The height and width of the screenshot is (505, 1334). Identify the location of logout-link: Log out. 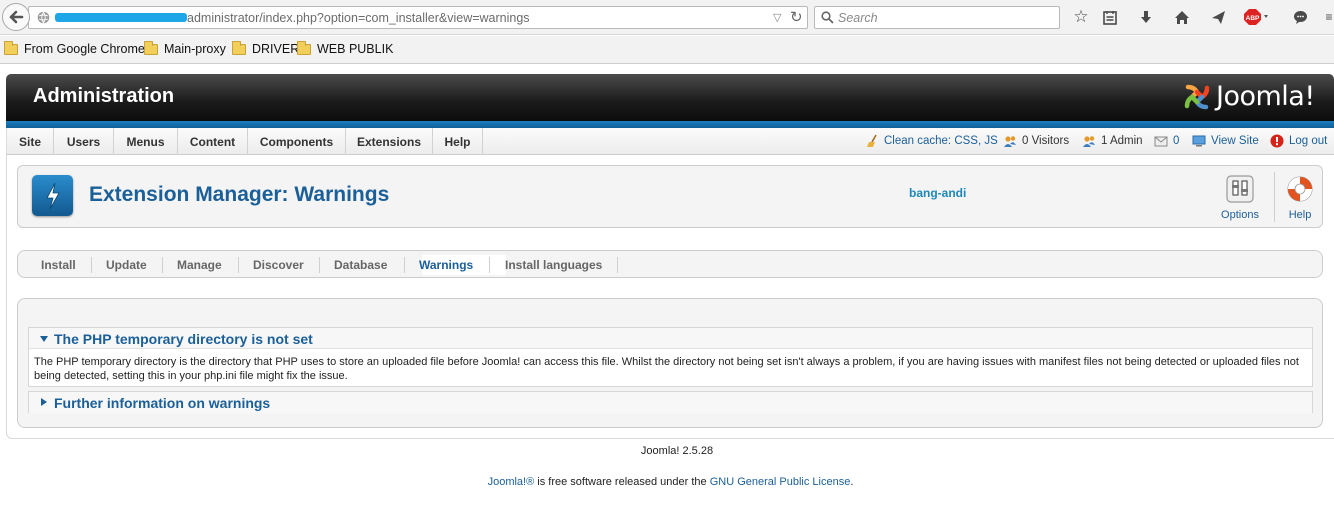
(1298, 141).